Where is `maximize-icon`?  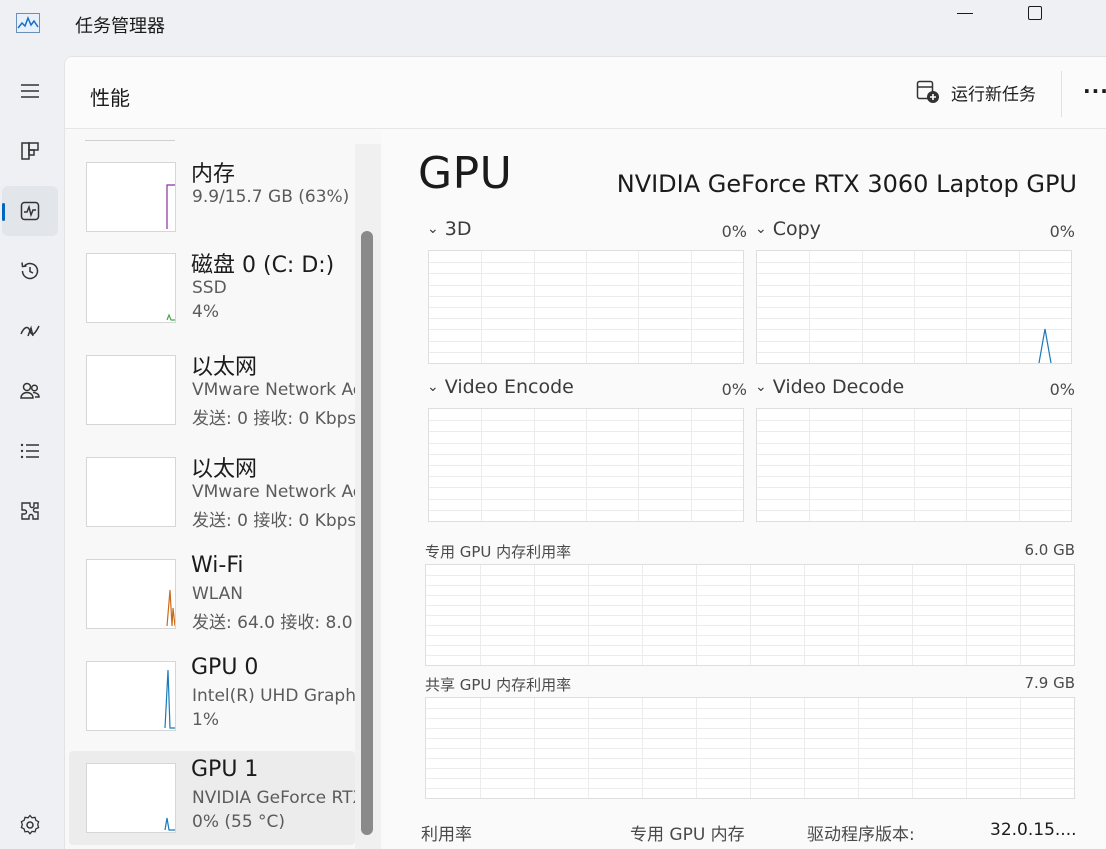 maximize-icon is located at coordinates (1035, 13).